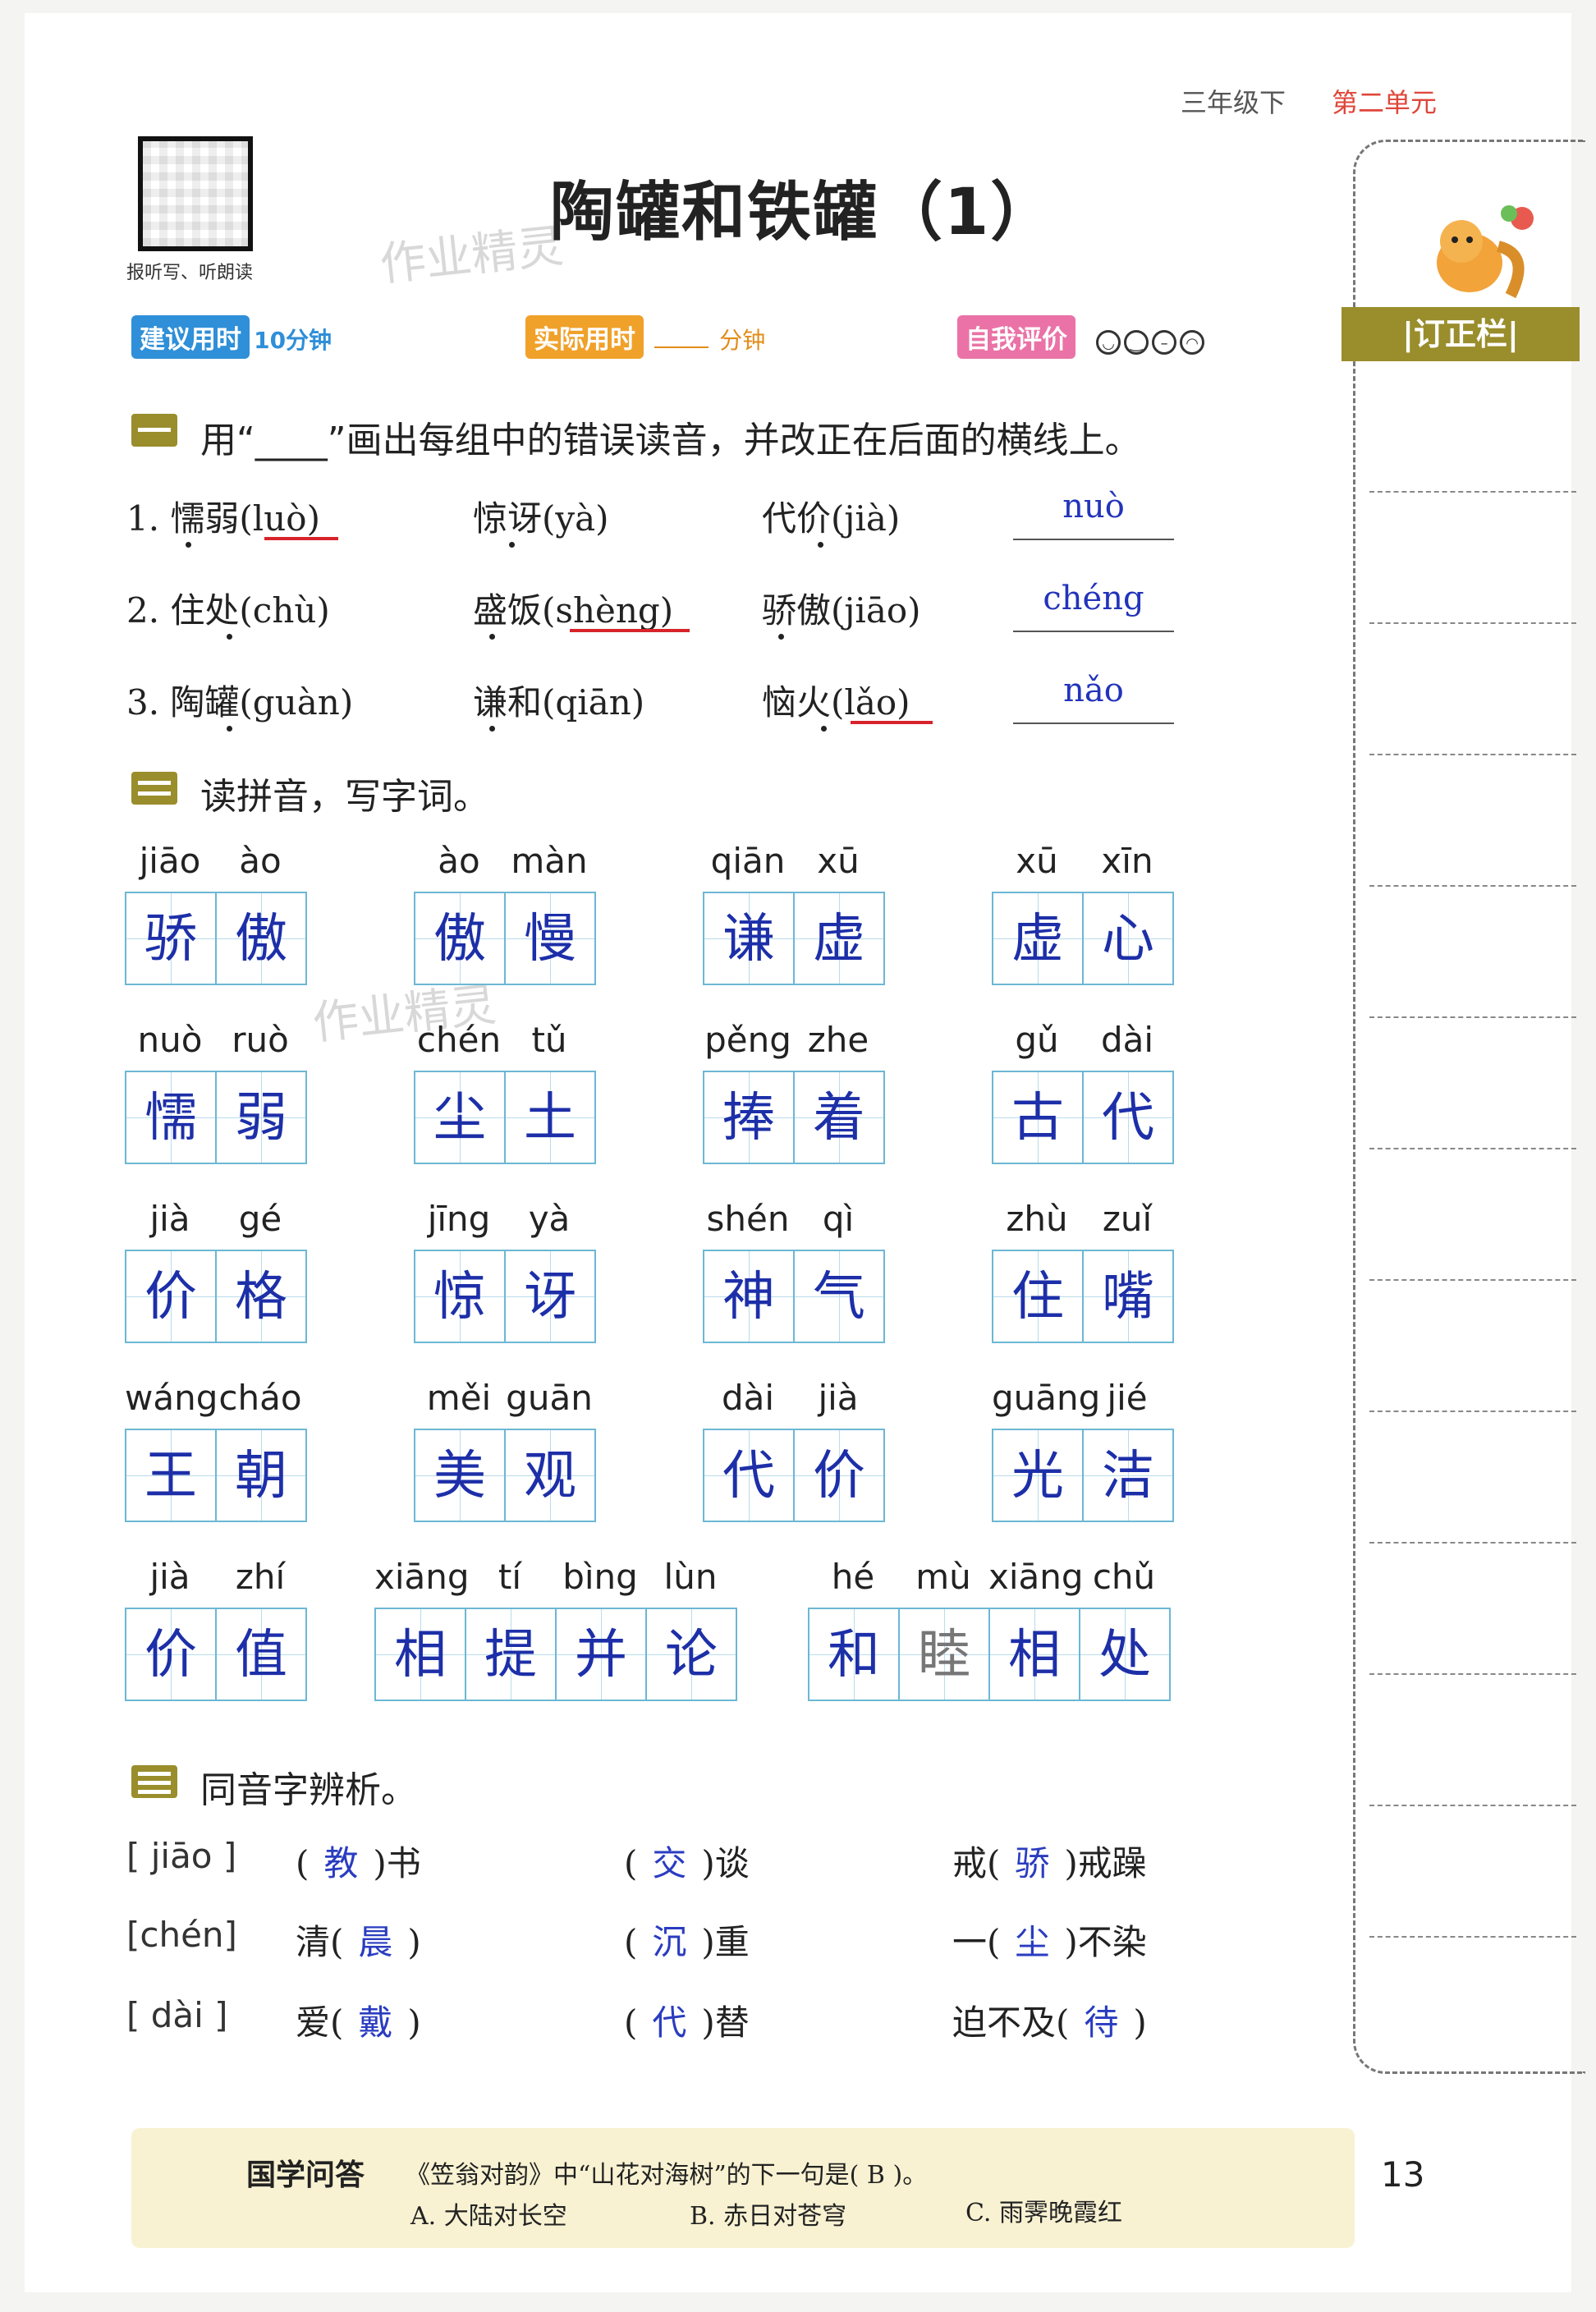 Image resolution: width=1596 pixels, height=2312 pixels. I want to click on s1-answer: chéng, so click(1093, 598).